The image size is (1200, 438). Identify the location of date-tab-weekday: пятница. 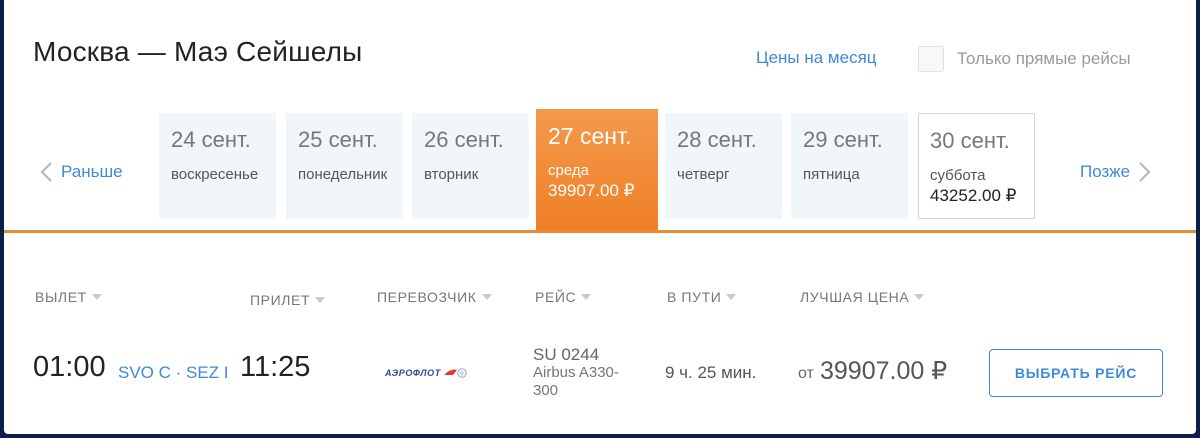
(831, 174).